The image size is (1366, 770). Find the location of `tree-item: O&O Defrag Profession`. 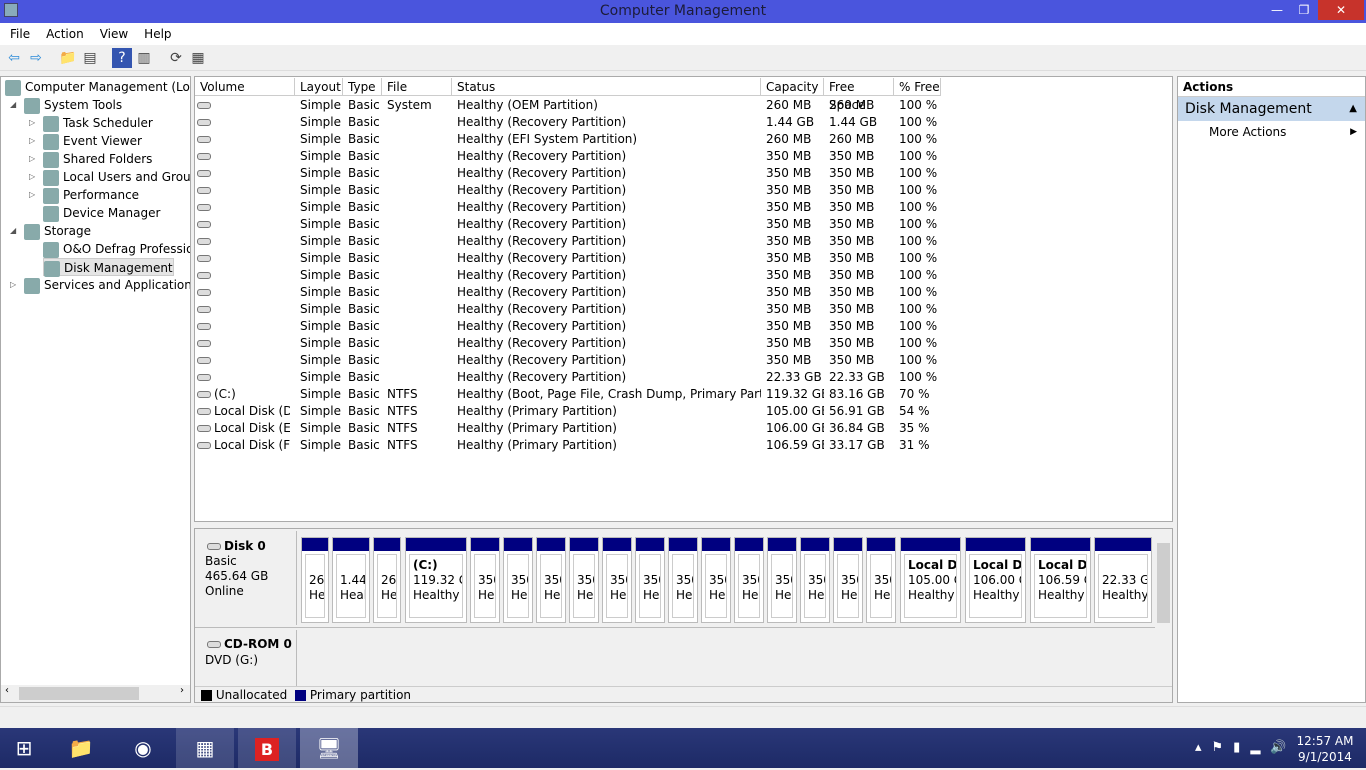

tree-item: O&O Defrag Profession is located at coordinates (116, 249).